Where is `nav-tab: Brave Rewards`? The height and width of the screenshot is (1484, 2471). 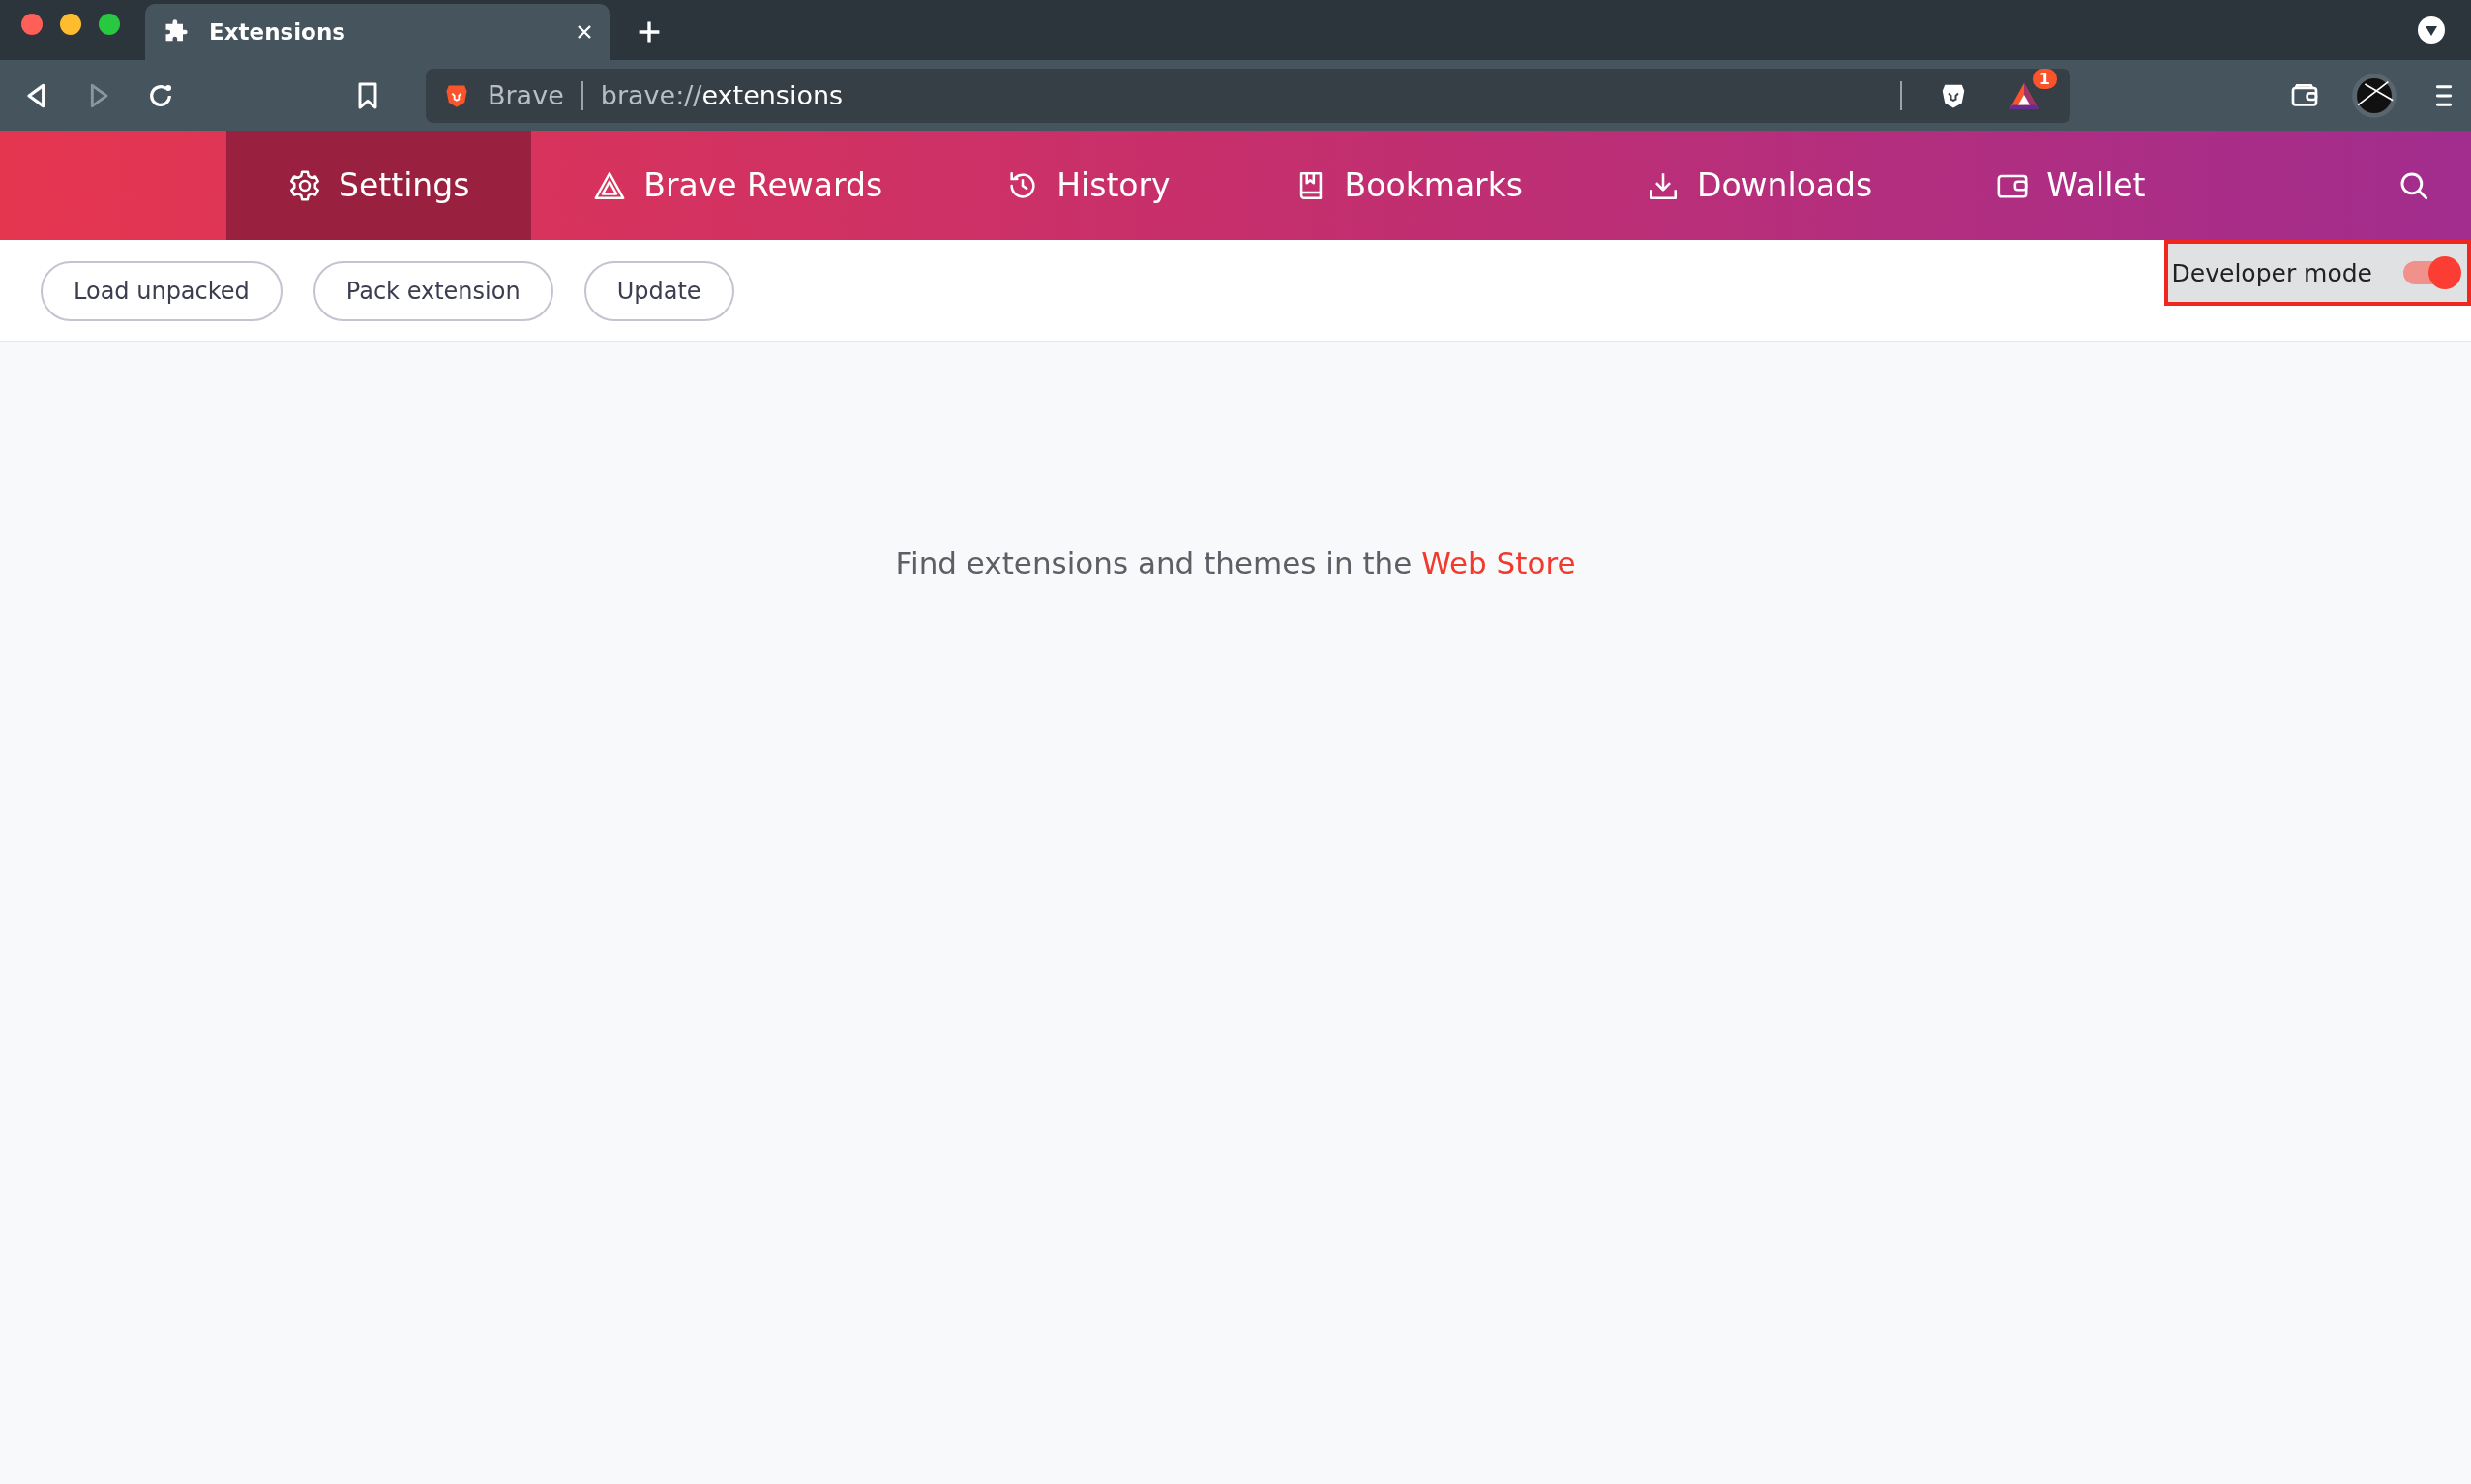 nav-tab: Brave Rewards is located at coordinates (738, 185).